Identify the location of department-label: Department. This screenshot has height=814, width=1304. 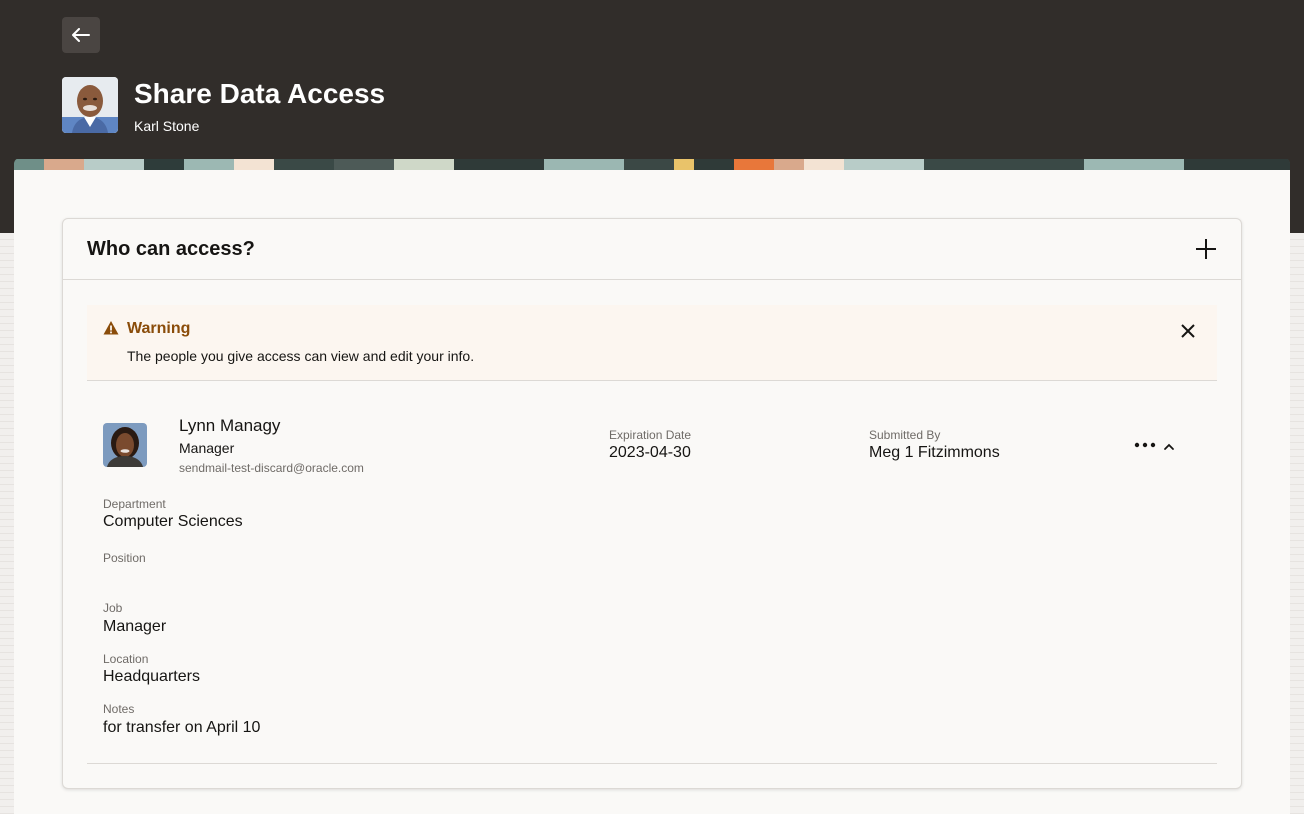
(134, 504).